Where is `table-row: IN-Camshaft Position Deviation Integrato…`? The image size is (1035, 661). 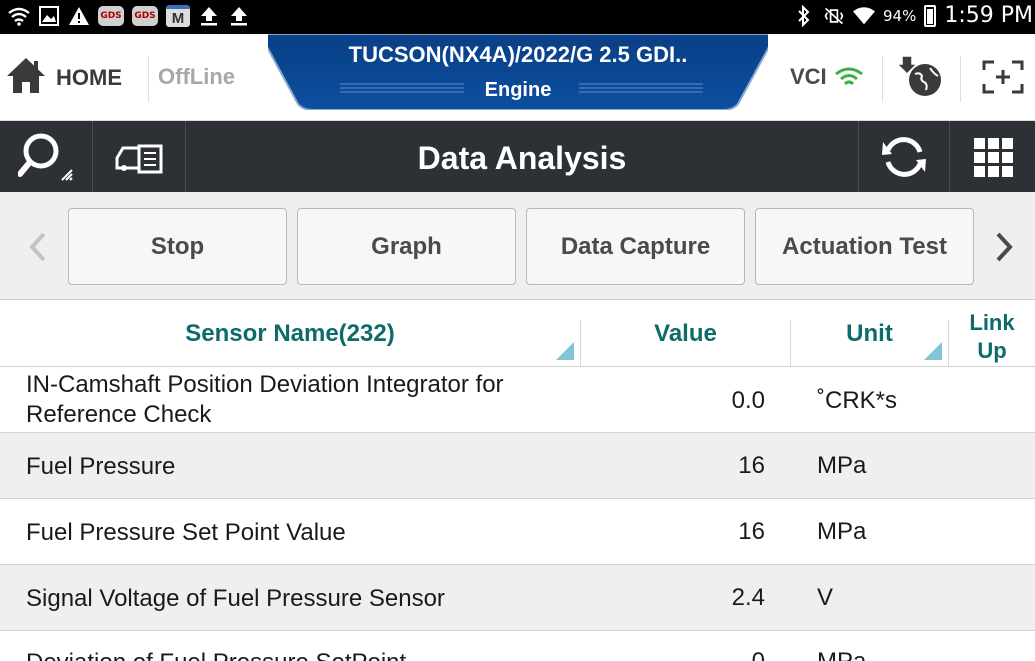 table-row: IN-Camshaft Position Deviation Integrato… is located at coordinates (517, 400).